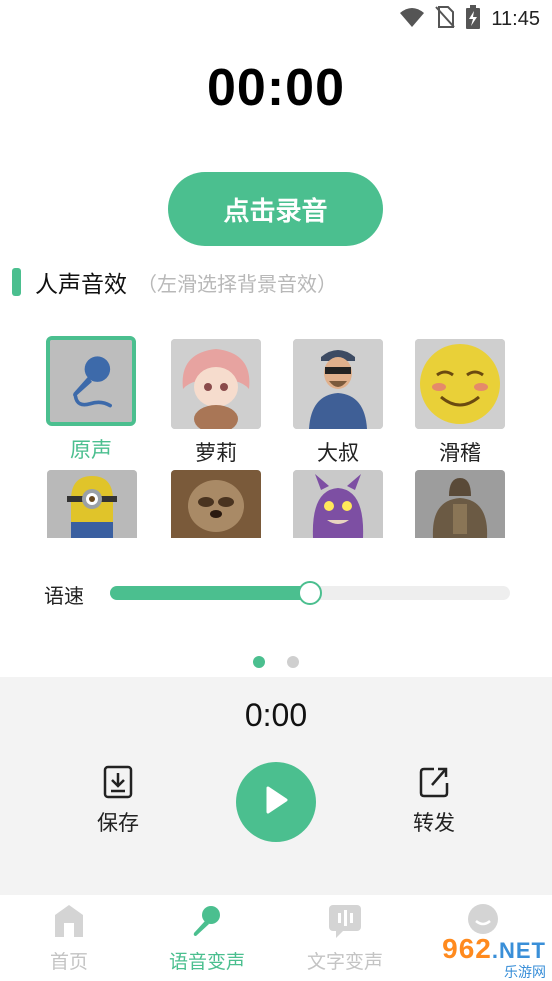 The width and height of the screenshot is (552, 981). Describe the element at coordinates (259, 662) in the screenshot. I see `page-dot-active` at that location.